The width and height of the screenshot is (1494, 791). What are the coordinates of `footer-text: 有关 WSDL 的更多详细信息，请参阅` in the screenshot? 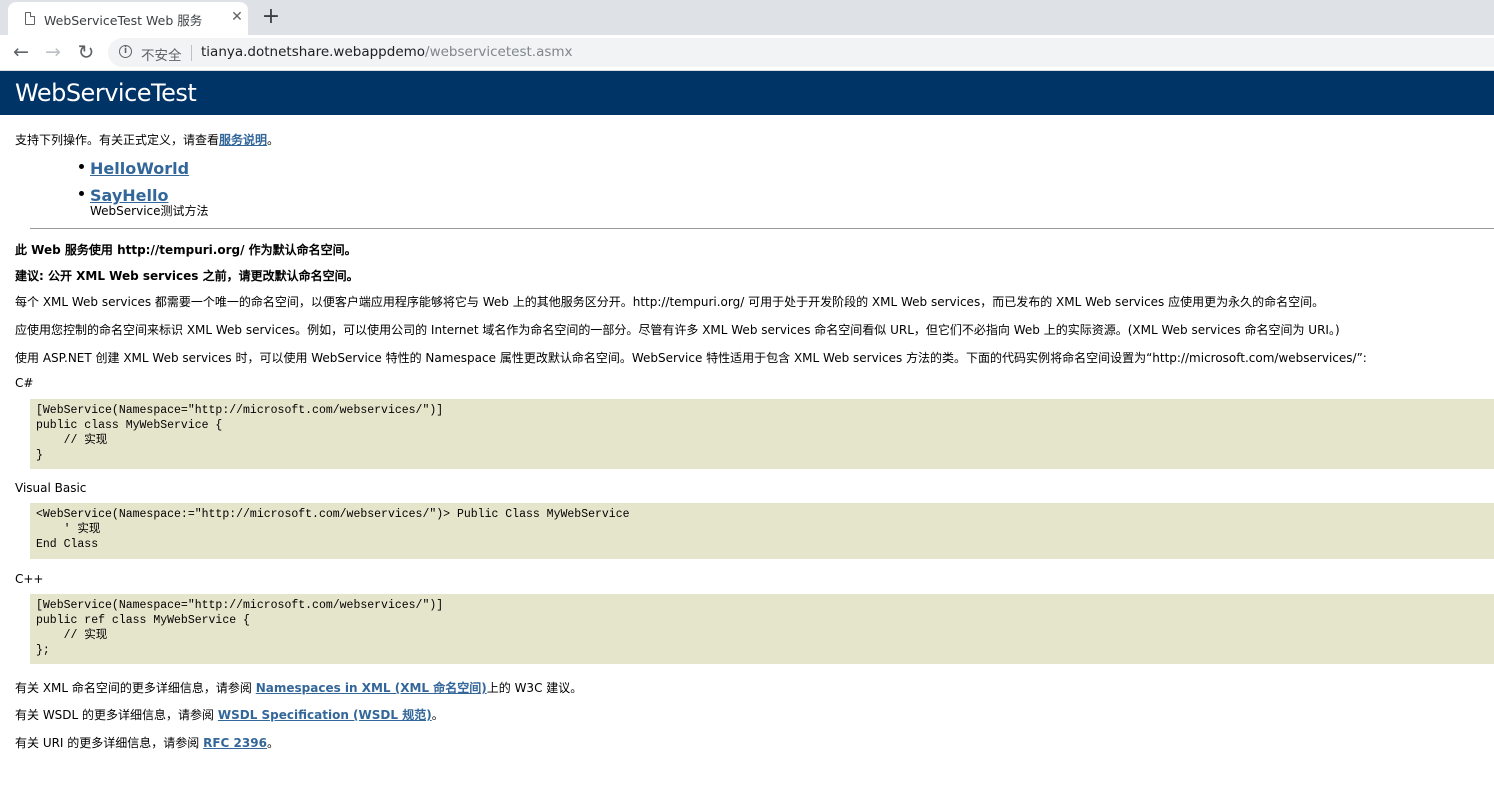 It's located at (116, 715).